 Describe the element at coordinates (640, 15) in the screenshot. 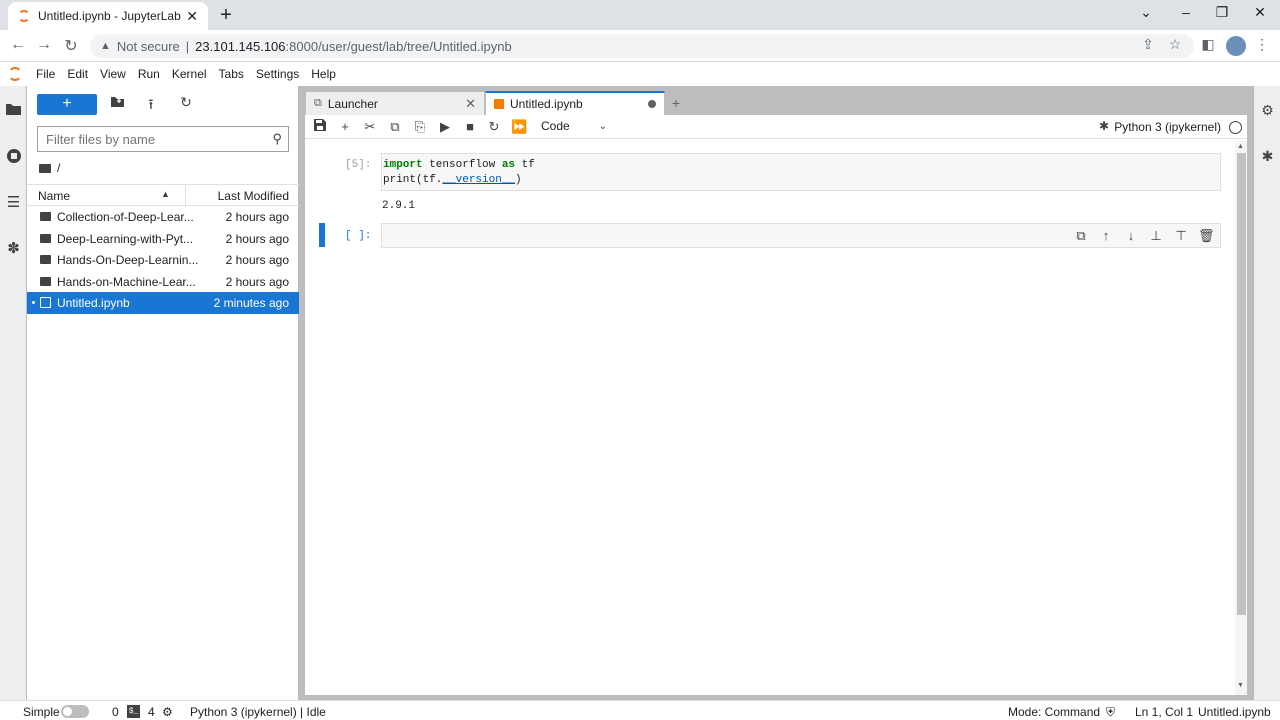

I see `browser-tabstrip: Untitled.ipynb - JupyterLab ✕ + ⌄ – ❐ ✕` at that location.